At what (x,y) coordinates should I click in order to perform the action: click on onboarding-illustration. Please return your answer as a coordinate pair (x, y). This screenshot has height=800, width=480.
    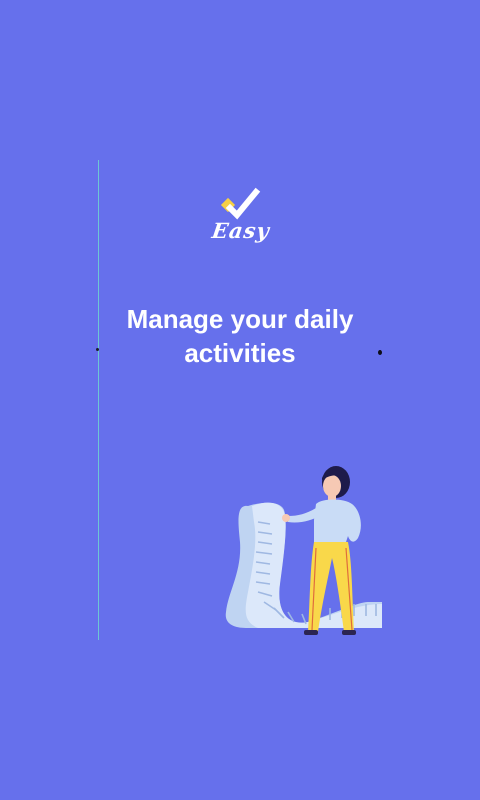
    Looking at the image, I should click on (301, 551).